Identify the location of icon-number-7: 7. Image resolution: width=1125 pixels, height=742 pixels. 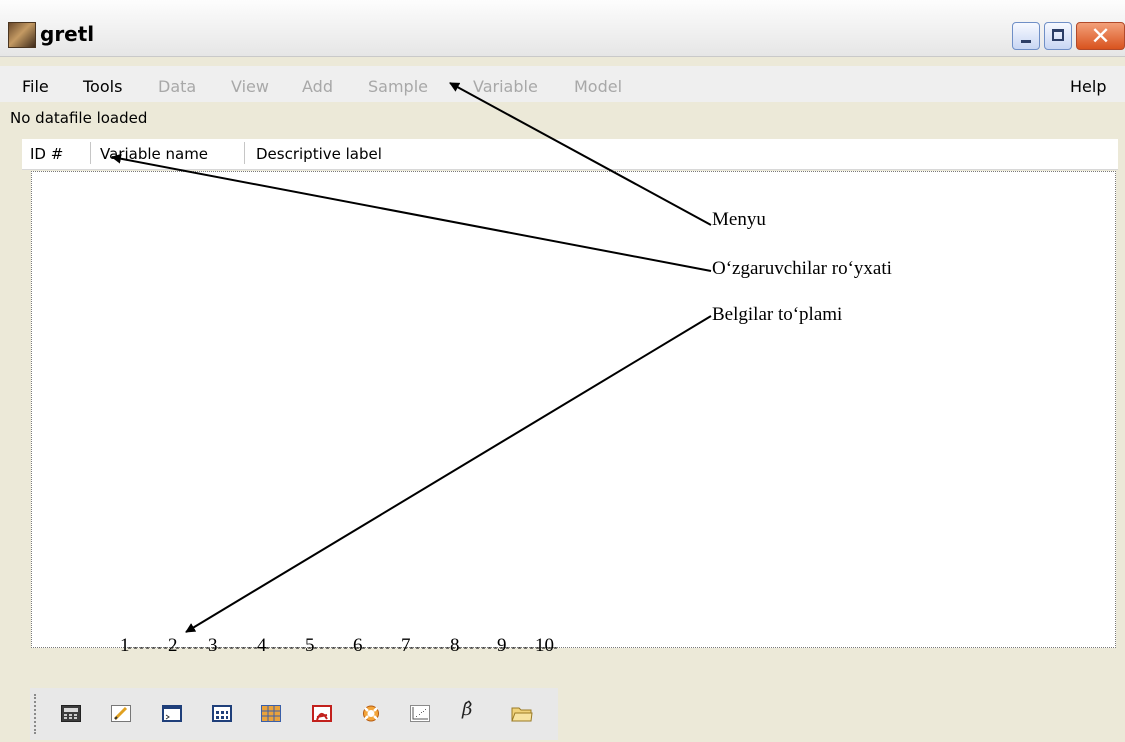
(406, 645).